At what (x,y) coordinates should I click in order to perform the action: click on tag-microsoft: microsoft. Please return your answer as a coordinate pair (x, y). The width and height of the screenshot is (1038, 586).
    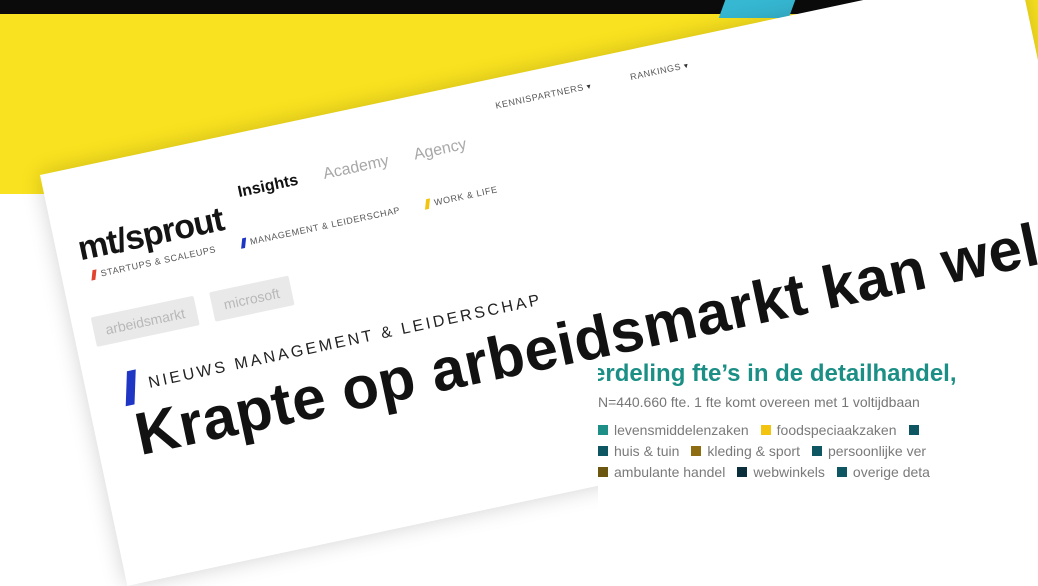
    Looking at the image, I should click on (252, 298).